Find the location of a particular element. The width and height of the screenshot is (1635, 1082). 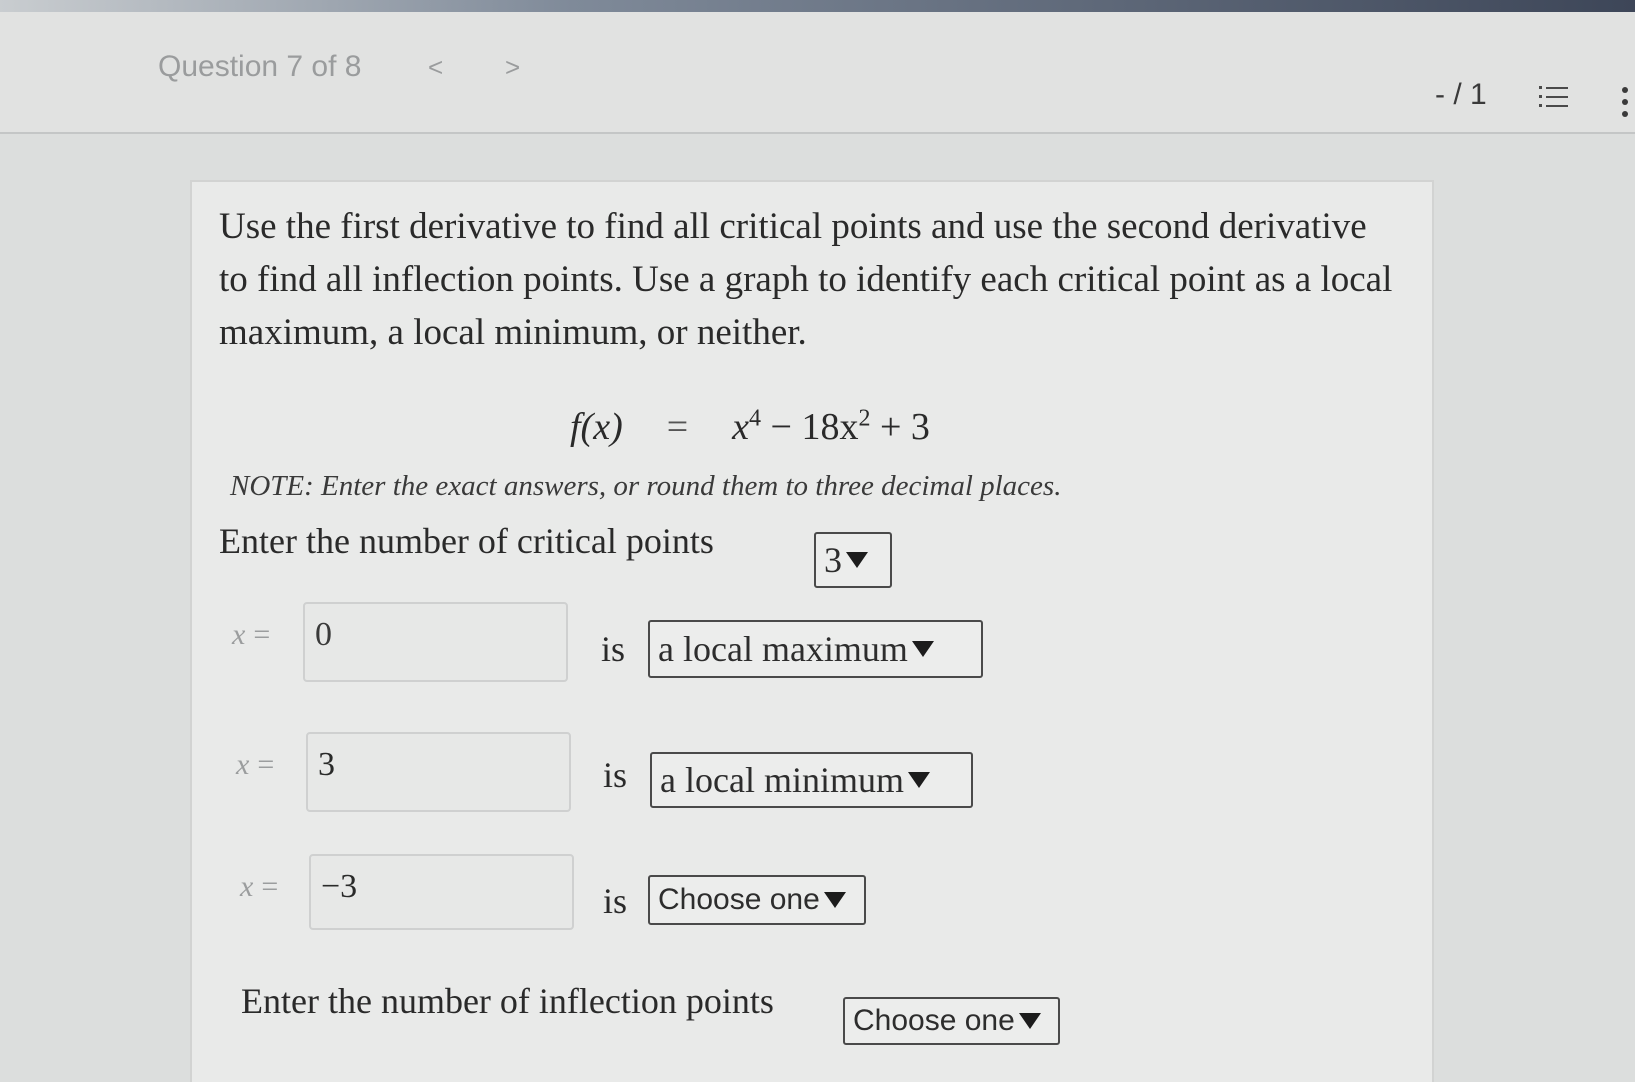

list-icon is located at coordinates (1554, 98).